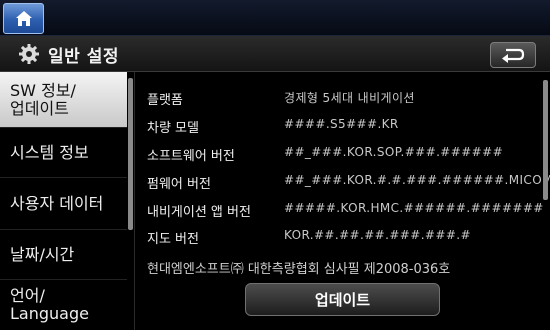 The image size is (550, 330). Describe the element at coordinates (57, 203) in the screenshot. I see `sidebar-item-label: 사용자 데이터` at that location.